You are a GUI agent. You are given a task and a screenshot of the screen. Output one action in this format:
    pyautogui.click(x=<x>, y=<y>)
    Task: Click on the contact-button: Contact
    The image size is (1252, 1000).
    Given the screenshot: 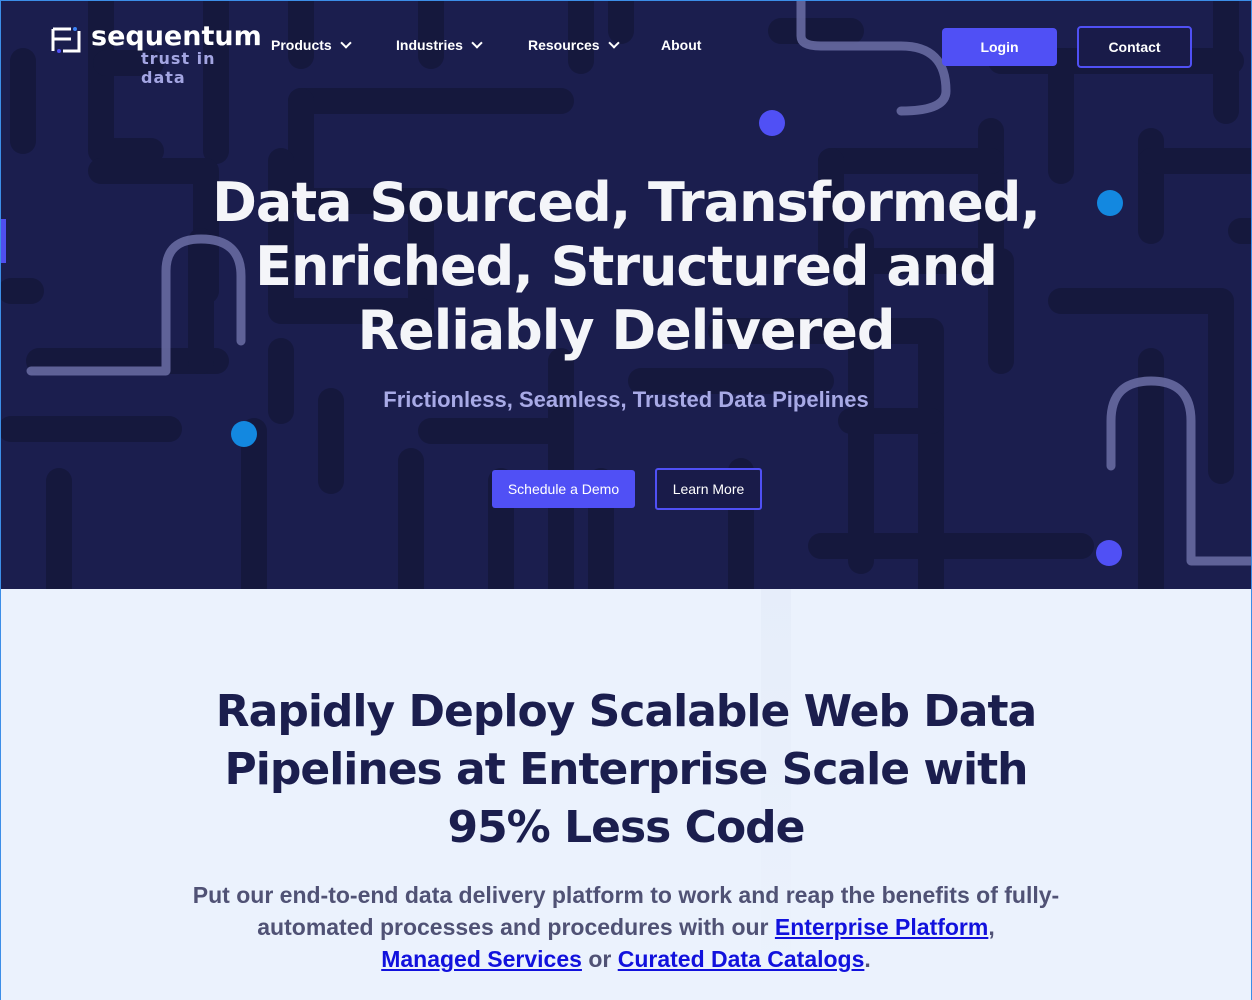 What is the action you would take?
    pyautogui.click(x=1134, y=47)
    